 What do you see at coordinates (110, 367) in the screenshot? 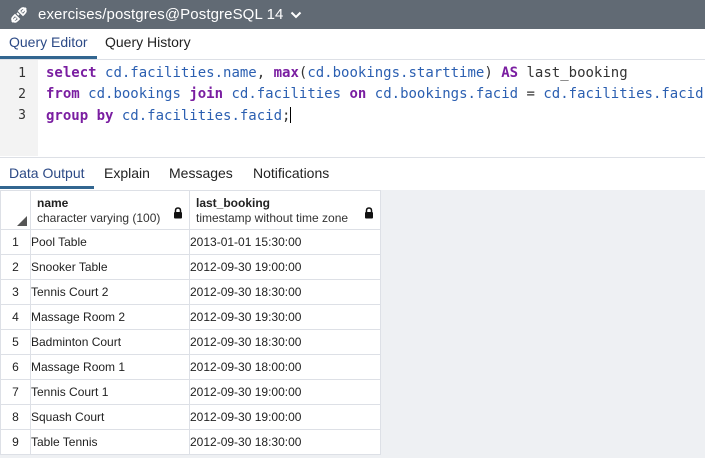
I see `cell-name: Massage Room 1` at bounding box center [110, 367].